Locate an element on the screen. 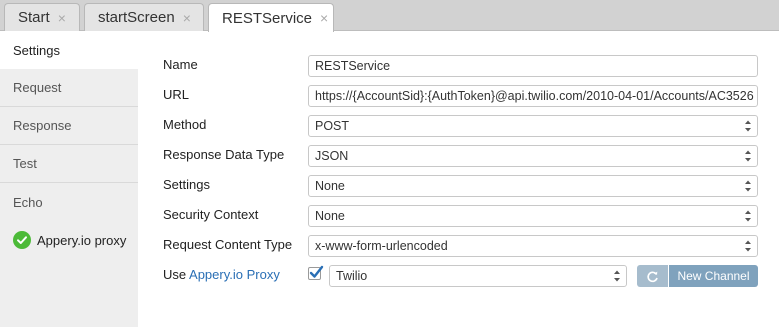  sidebar-item-response: Response is located at coordinates (69, 126).